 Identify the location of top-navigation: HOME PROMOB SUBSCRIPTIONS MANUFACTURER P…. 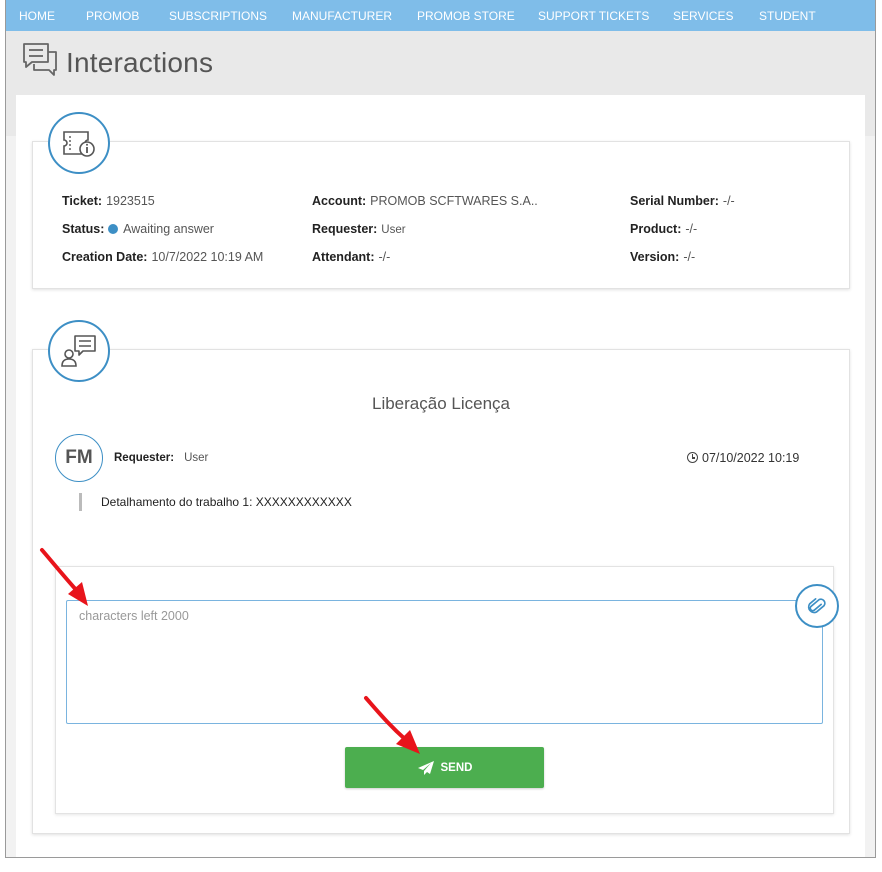
(440, 15).